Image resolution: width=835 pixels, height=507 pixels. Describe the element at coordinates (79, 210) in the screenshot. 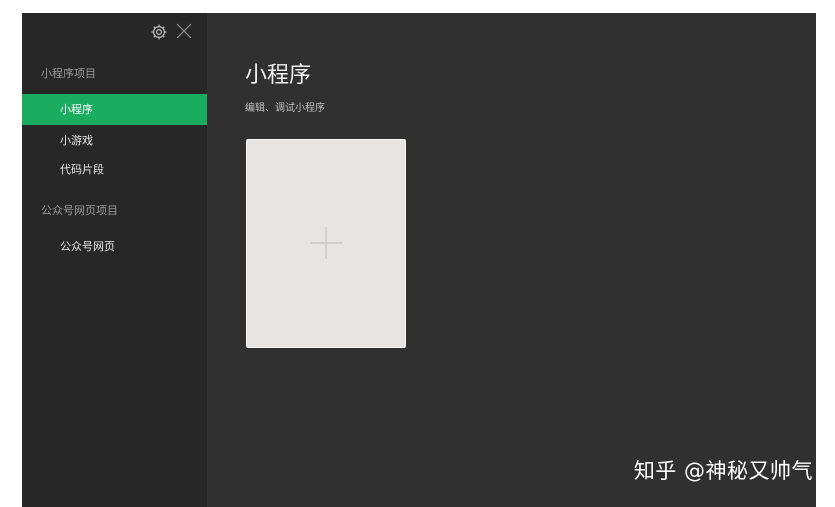

I see `section-title-official-account: 公众号网页项目` at that location.